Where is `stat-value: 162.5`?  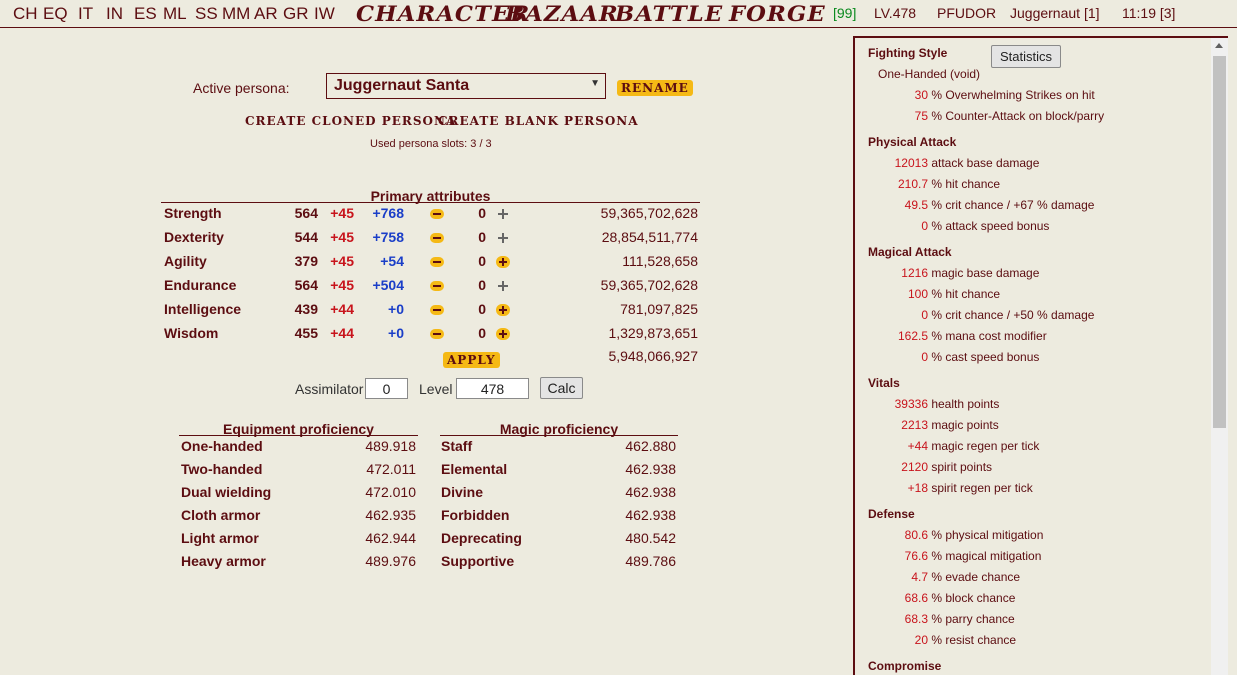
stat-value: 162.5 is located at coordinates (912, 336).